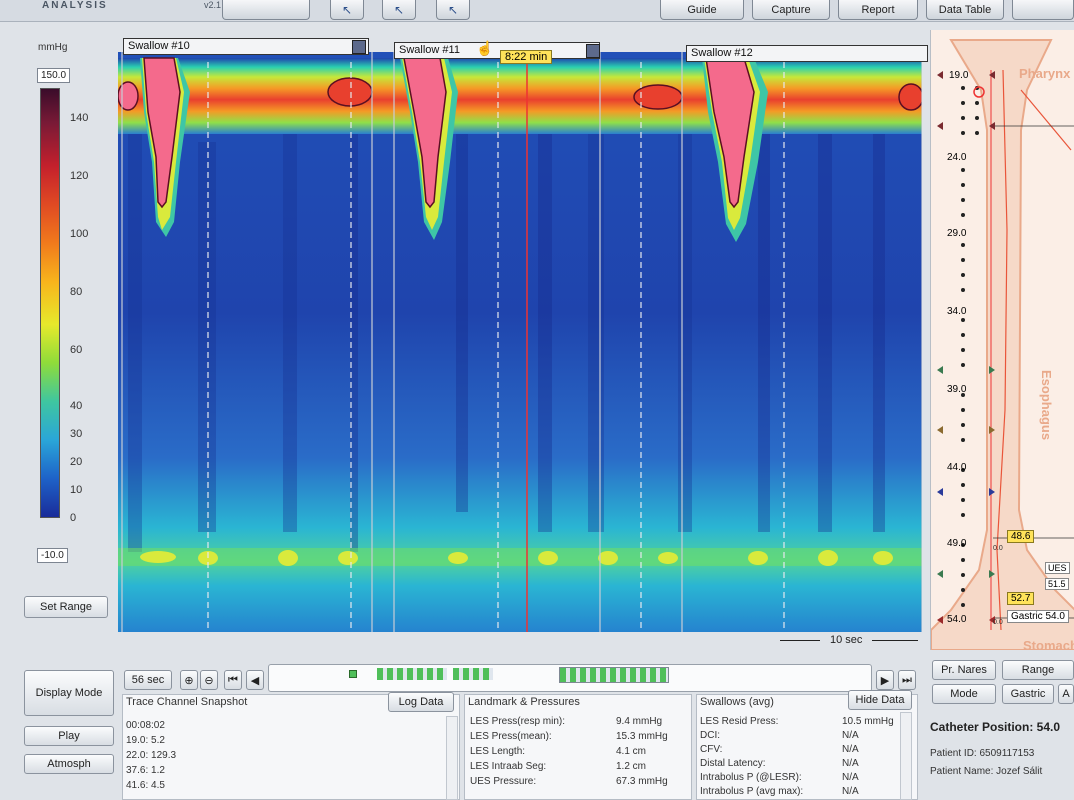 The image size is (1074, 800). What do you see at coordinates (1038, 670) in the screenshot?
I see `range-button: Range` at bounding box center [1038, 670].